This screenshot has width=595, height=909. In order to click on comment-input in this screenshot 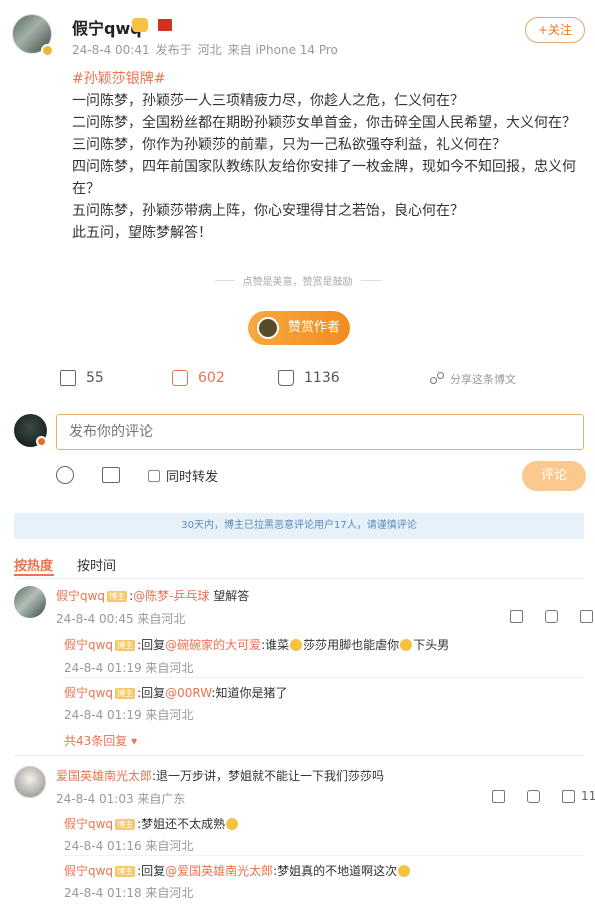, I will do `click(320, 432)`.